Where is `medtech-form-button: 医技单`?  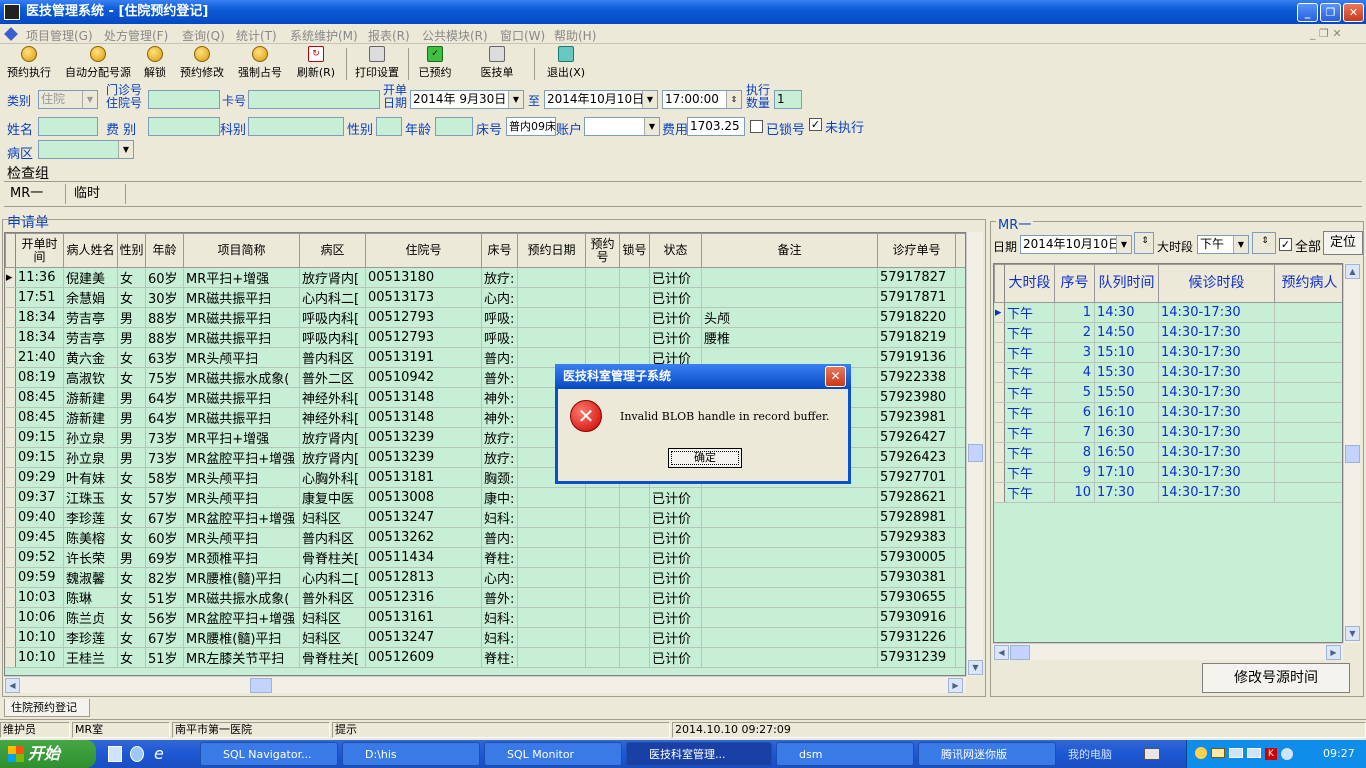
medtech-form-button: 医技单 is located at coordinates (497, 63).